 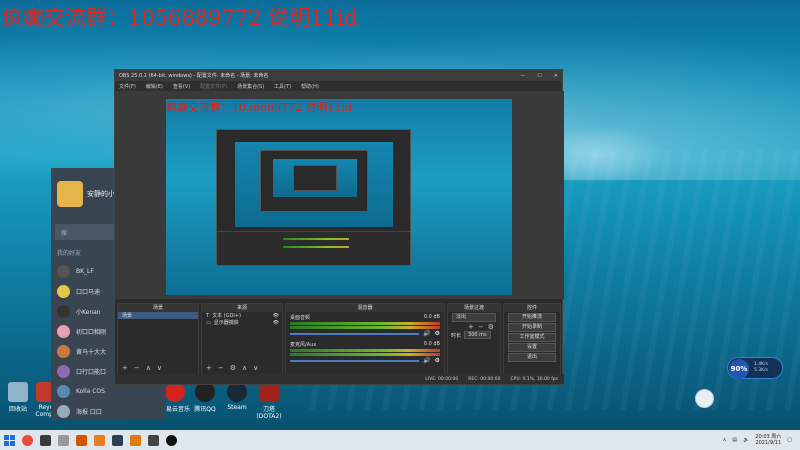 What do you see at coordinates (213, 86) in the screenshot?
I see `menu-profile: 配置文件(P)` at bounding box center [213, 86].